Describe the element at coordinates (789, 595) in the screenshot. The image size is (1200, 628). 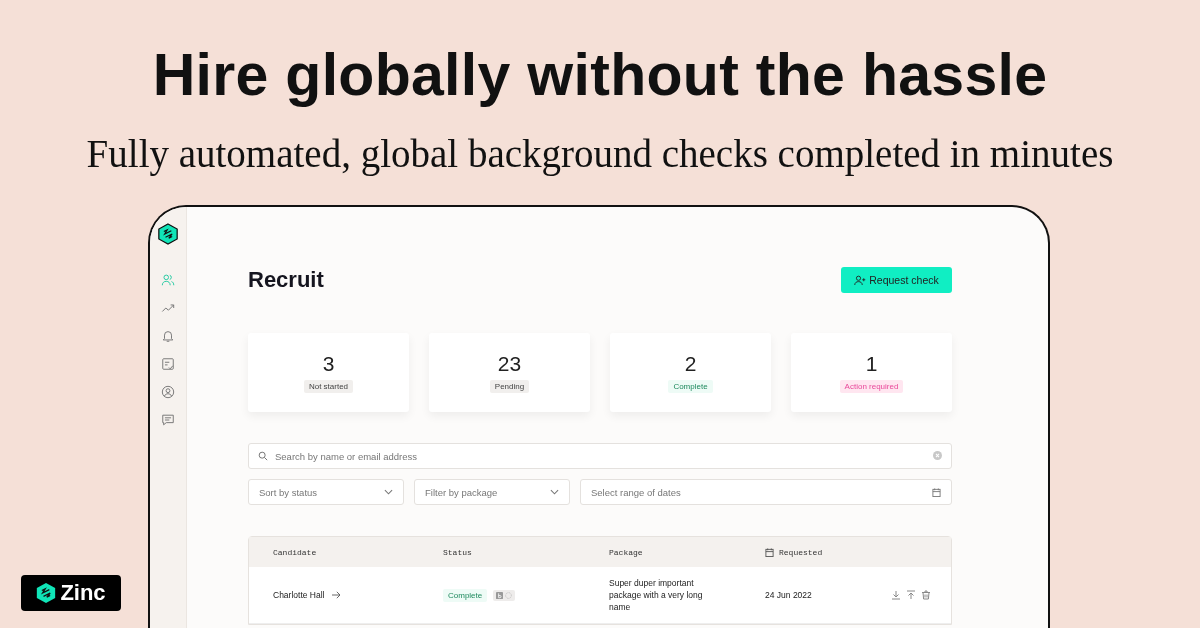
I see `table-cell-text: 24 Jun 2022` at that location.